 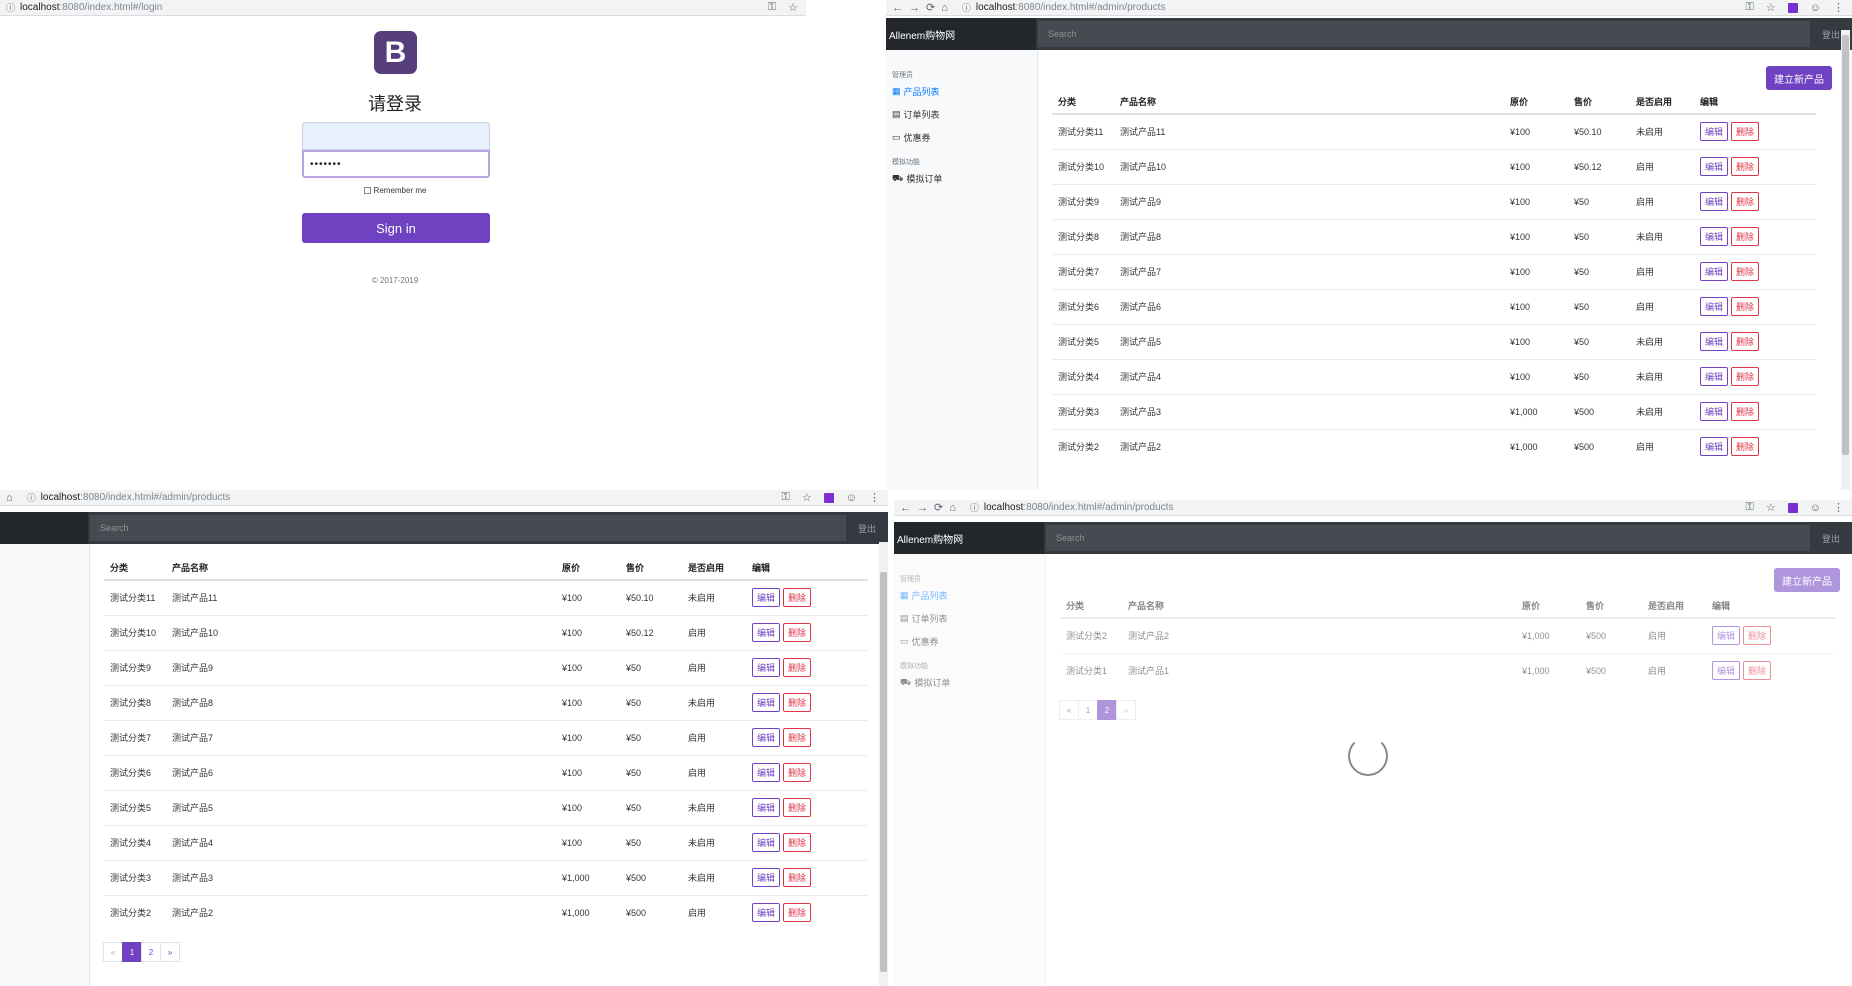 I want to click on username-input, so click(x=396, y=136).